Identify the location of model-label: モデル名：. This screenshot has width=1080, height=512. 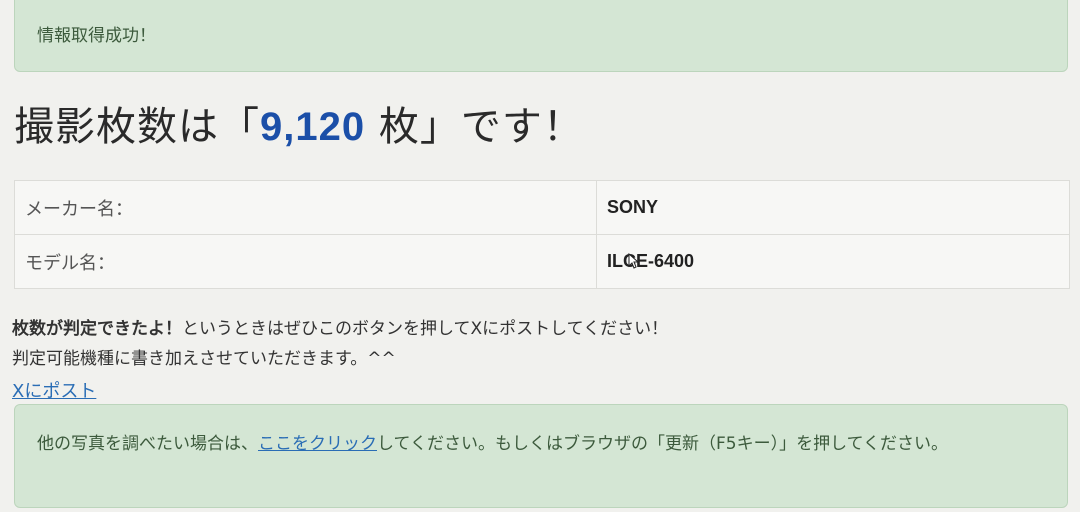
(305, 261).